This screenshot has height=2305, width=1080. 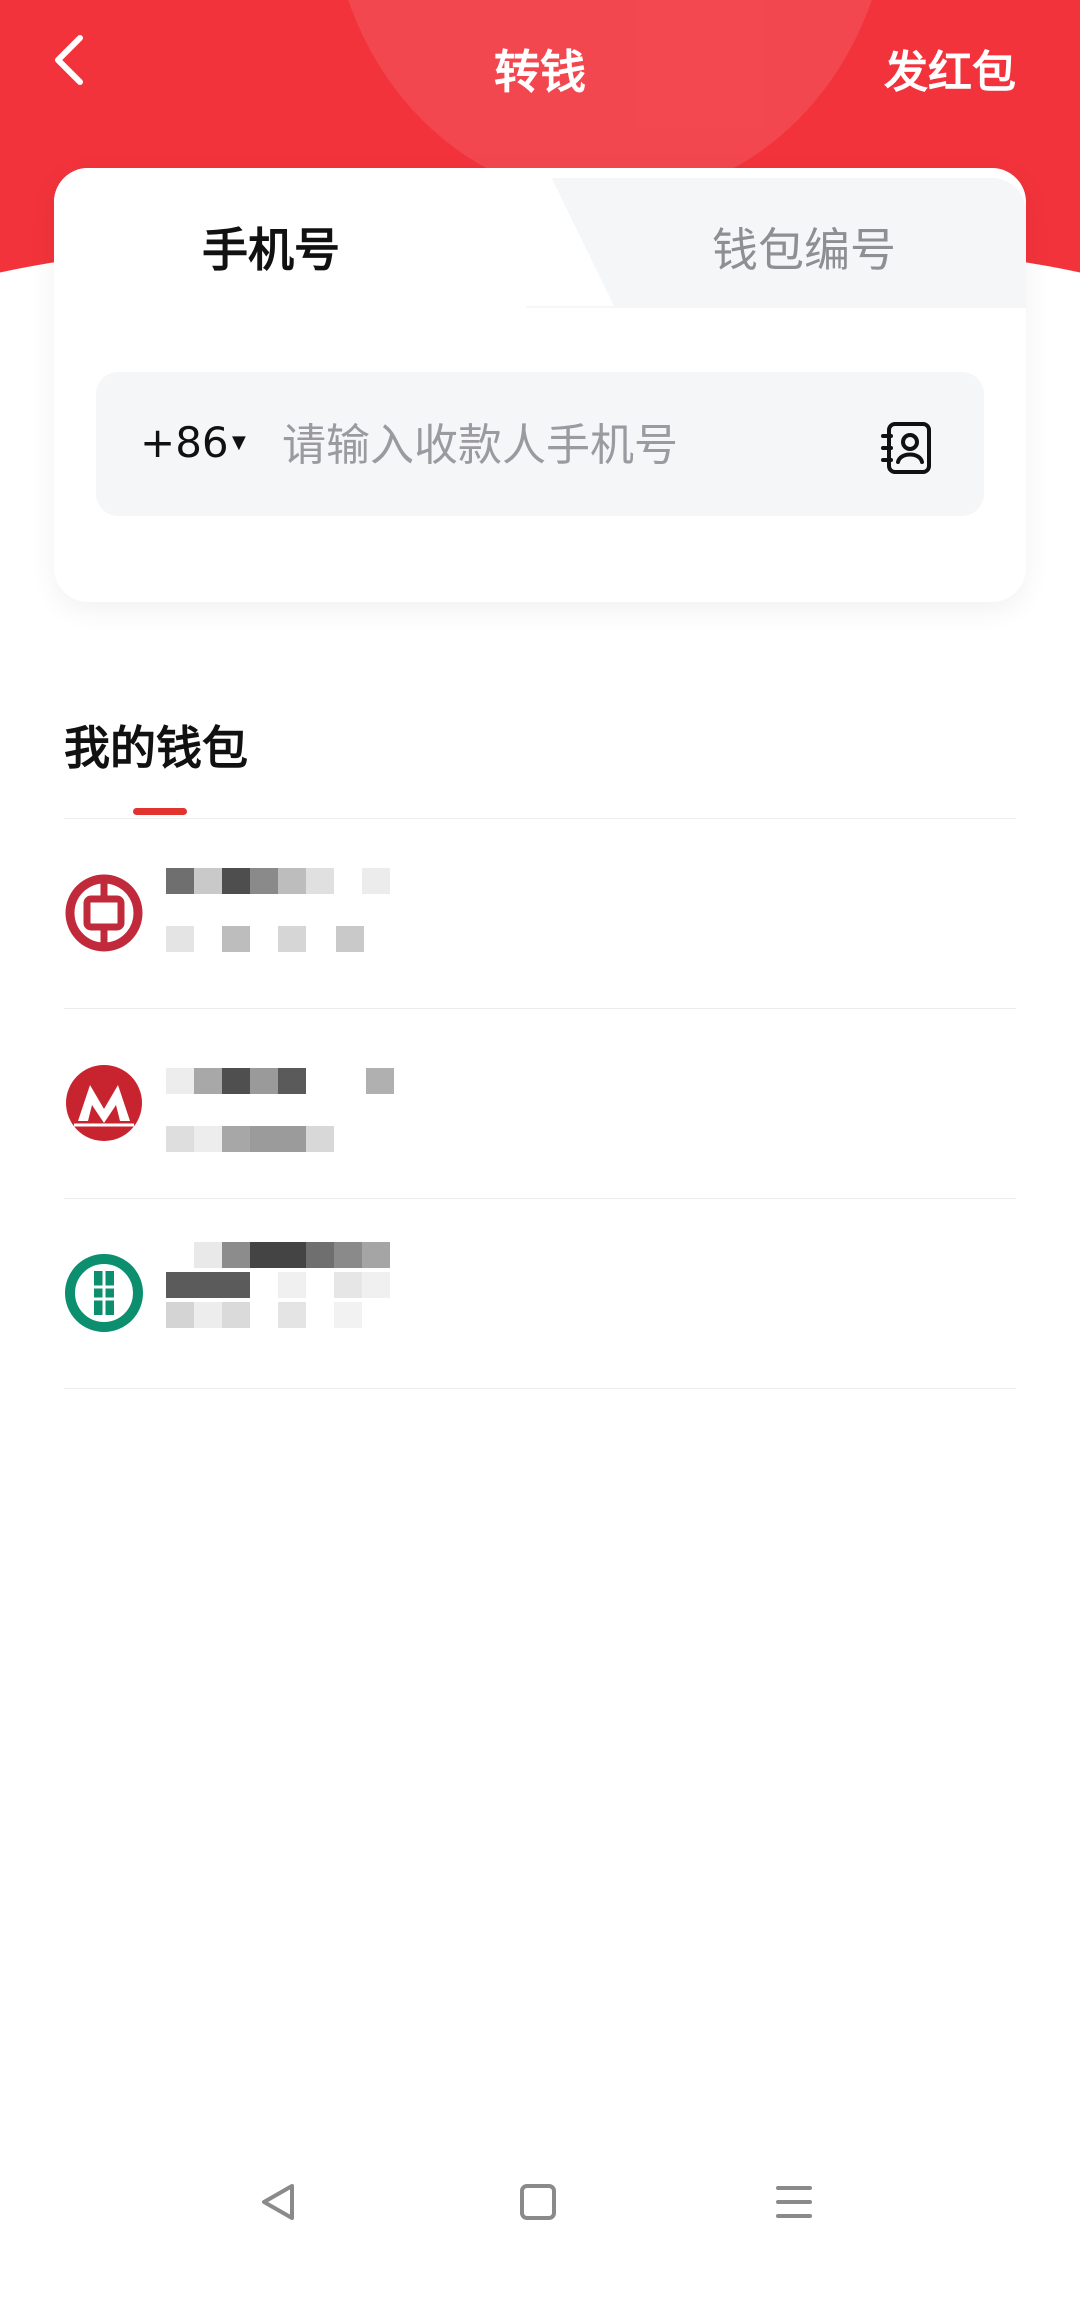 I want to click on menu-lines-icon, so click(x=794, y=2202).